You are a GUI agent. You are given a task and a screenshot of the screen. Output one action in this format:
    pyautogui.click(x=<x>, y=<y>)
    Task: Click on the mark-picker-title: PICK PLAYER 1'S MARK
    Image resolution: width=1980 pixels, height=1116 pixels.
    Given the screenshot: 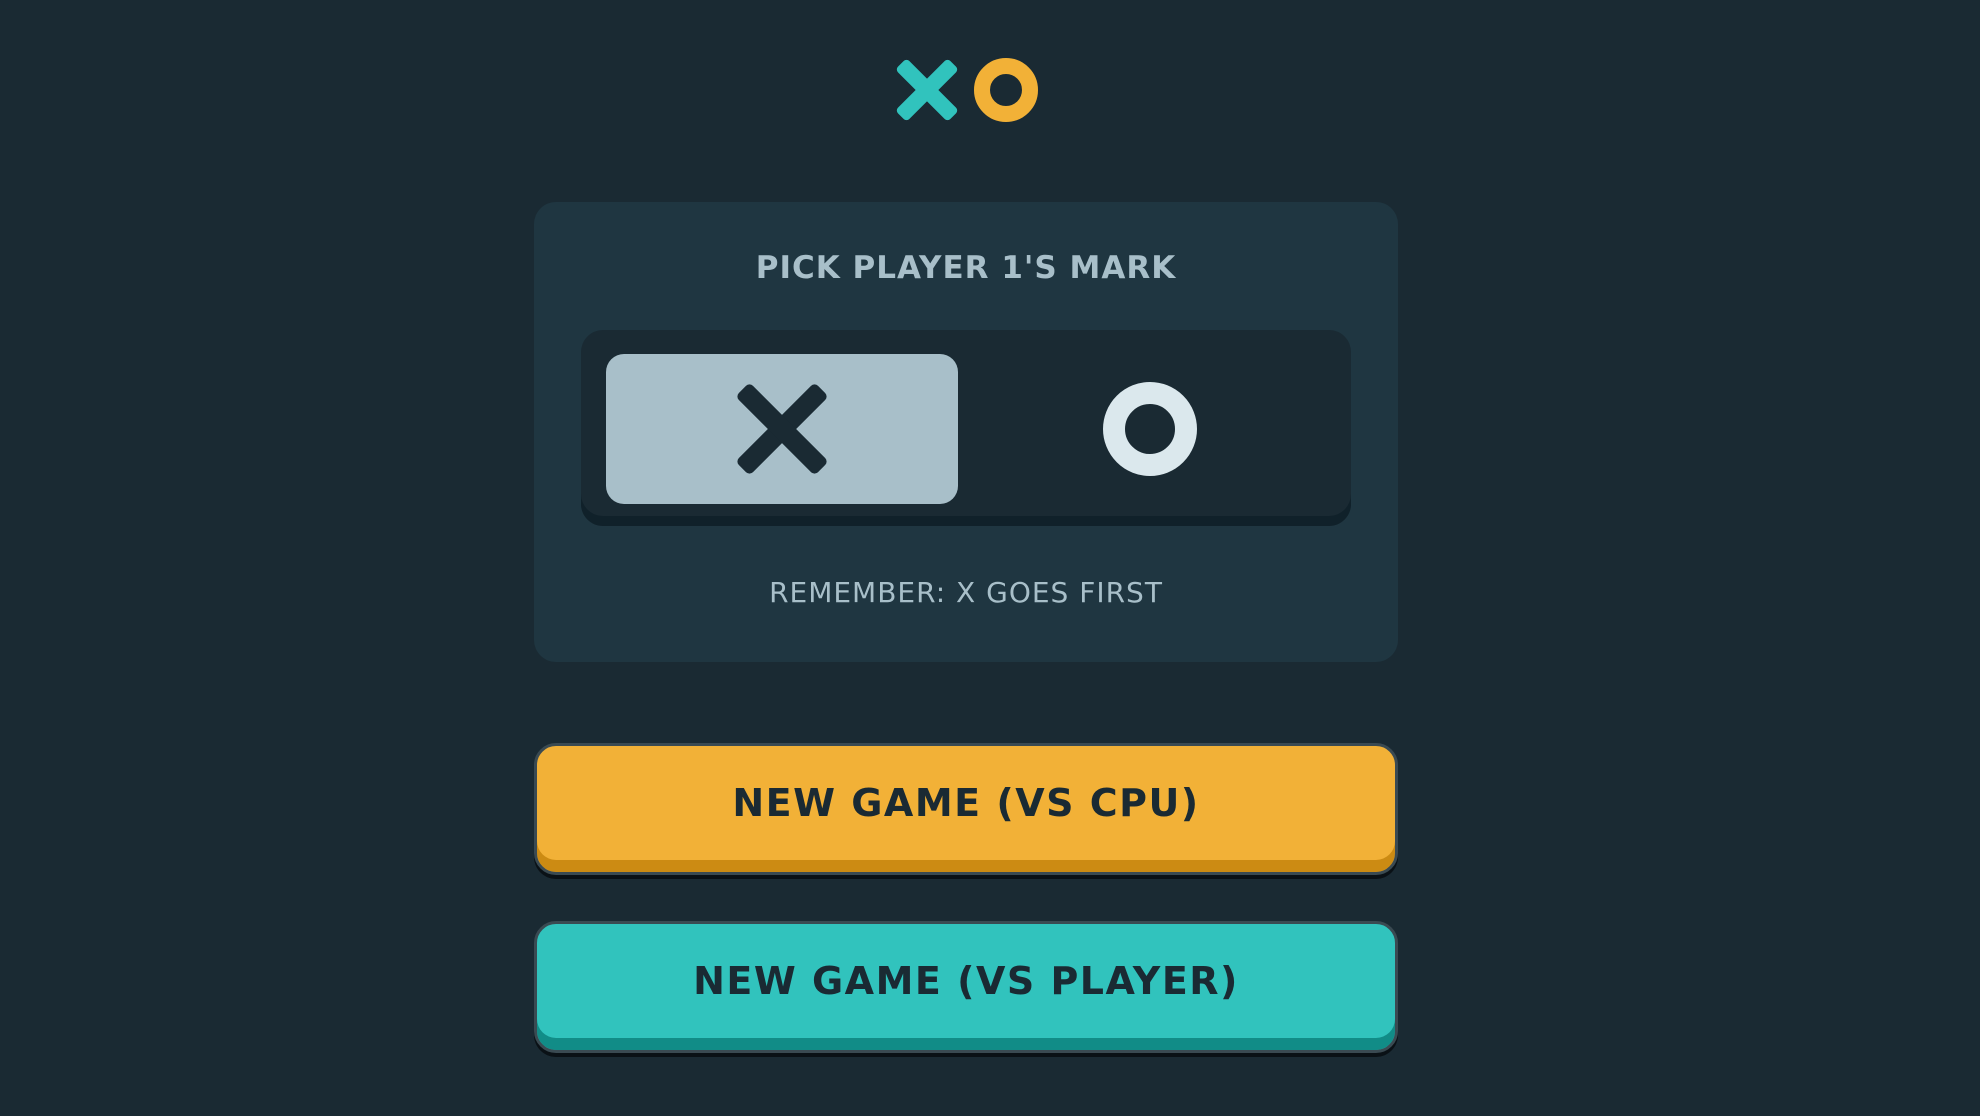 What is the action you would take?
    pyautogui.click(x=966, y=268)
    